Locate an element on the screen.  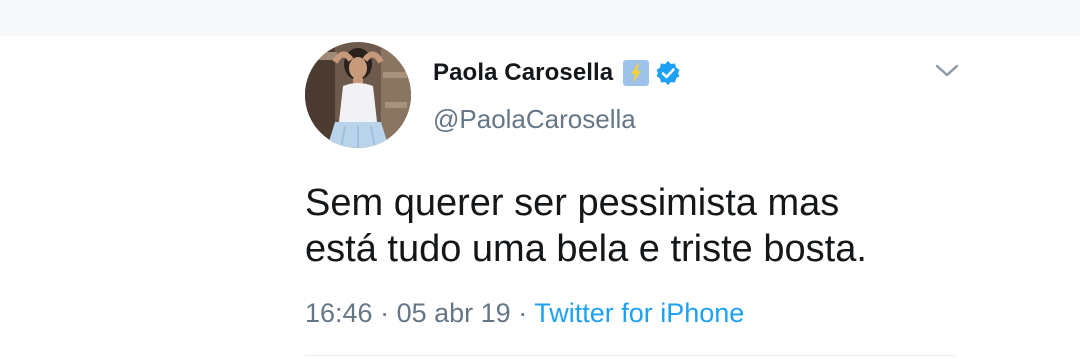
display-name-row: Paola Carosella is located at coordinates (557, 73).